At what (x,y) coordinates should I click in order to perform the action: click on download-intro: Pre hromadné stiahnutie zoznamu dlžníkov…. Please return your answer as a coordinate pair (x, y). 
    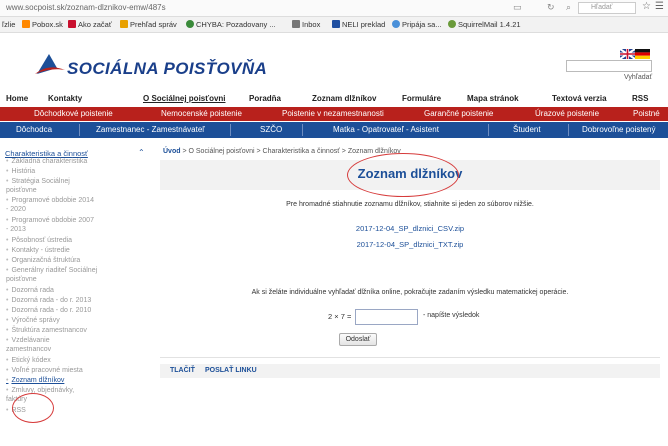
    Looking at the image, I should click on (410, 204).